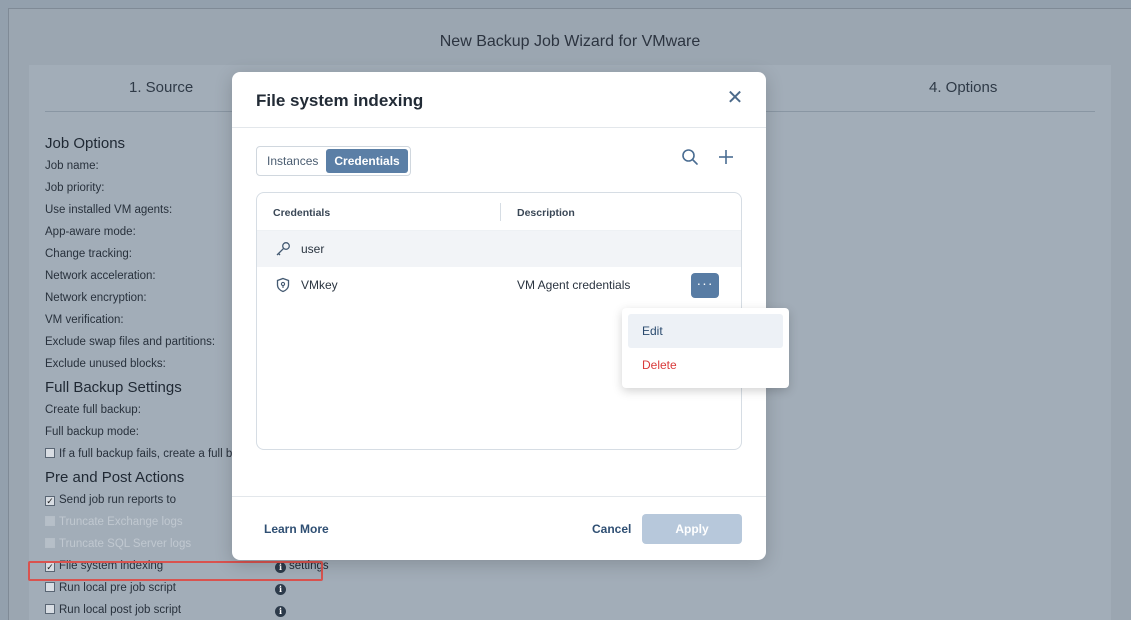 The height and width of the screenshot is (620, 1131). What do you see at coordinates (705, 331) in the screenshot?
I see `menu-item-edit: Edit` at bounding box center [705, 331].